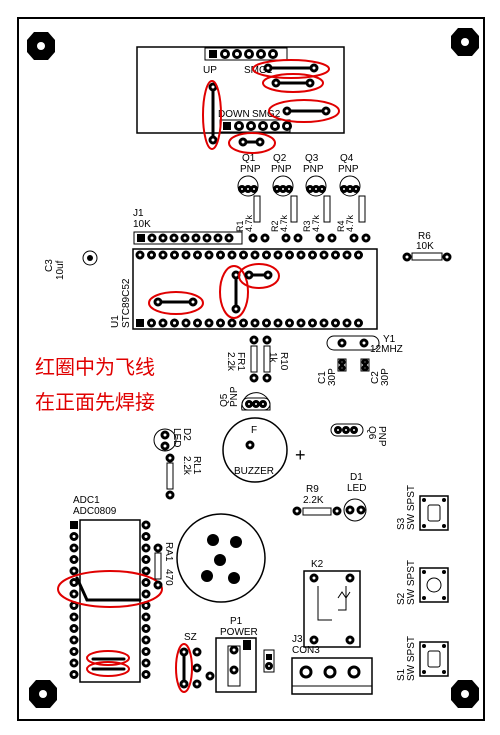 The height and width of the screenshot is (735, 500). I want to click on adc1-name: ADC1, so click(86, 500).